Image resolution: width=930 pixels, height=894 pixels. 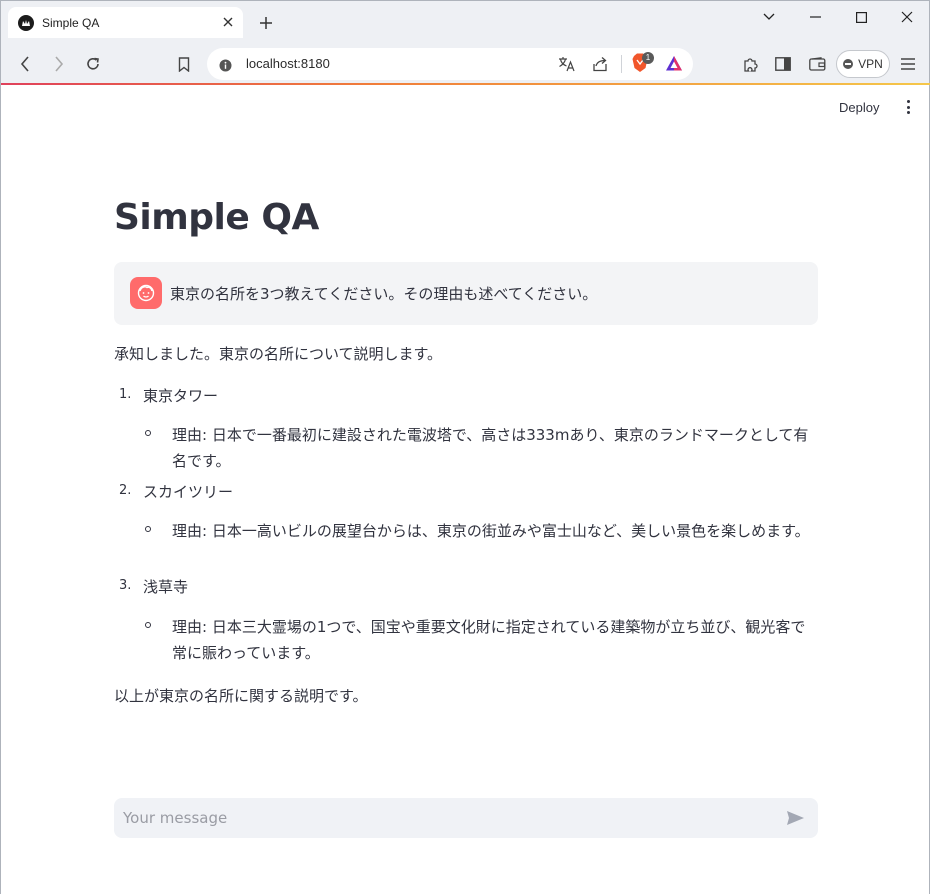 I want to click on chevron-down-icon, so click(x=769, y=17).